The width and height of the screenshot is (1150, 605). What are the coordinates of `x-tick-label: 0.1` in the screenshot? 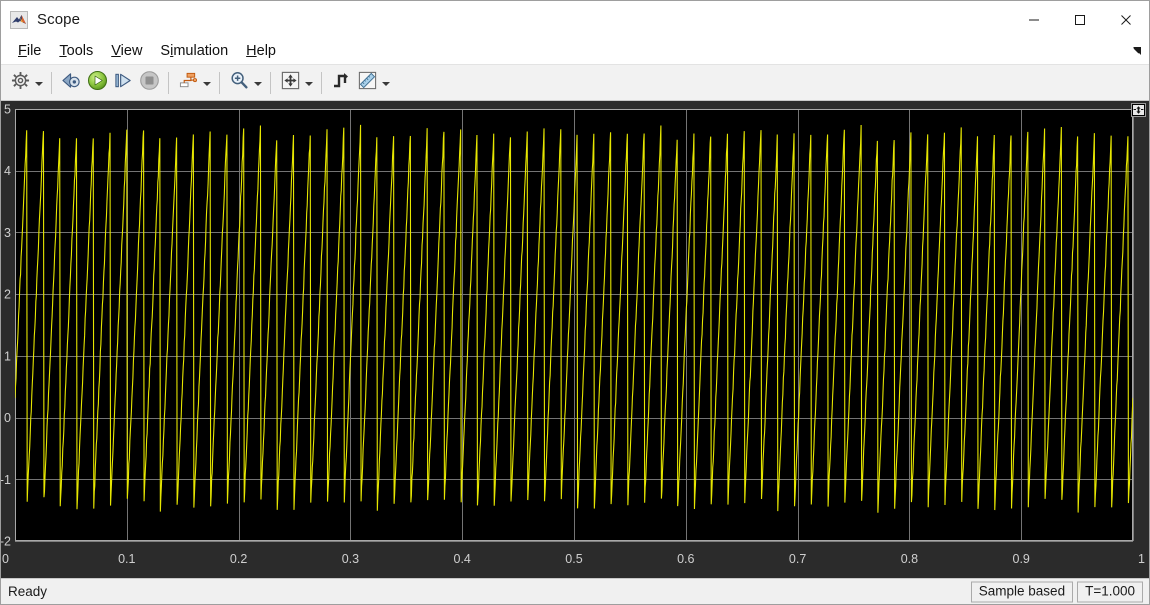 It's located at (126, 559).